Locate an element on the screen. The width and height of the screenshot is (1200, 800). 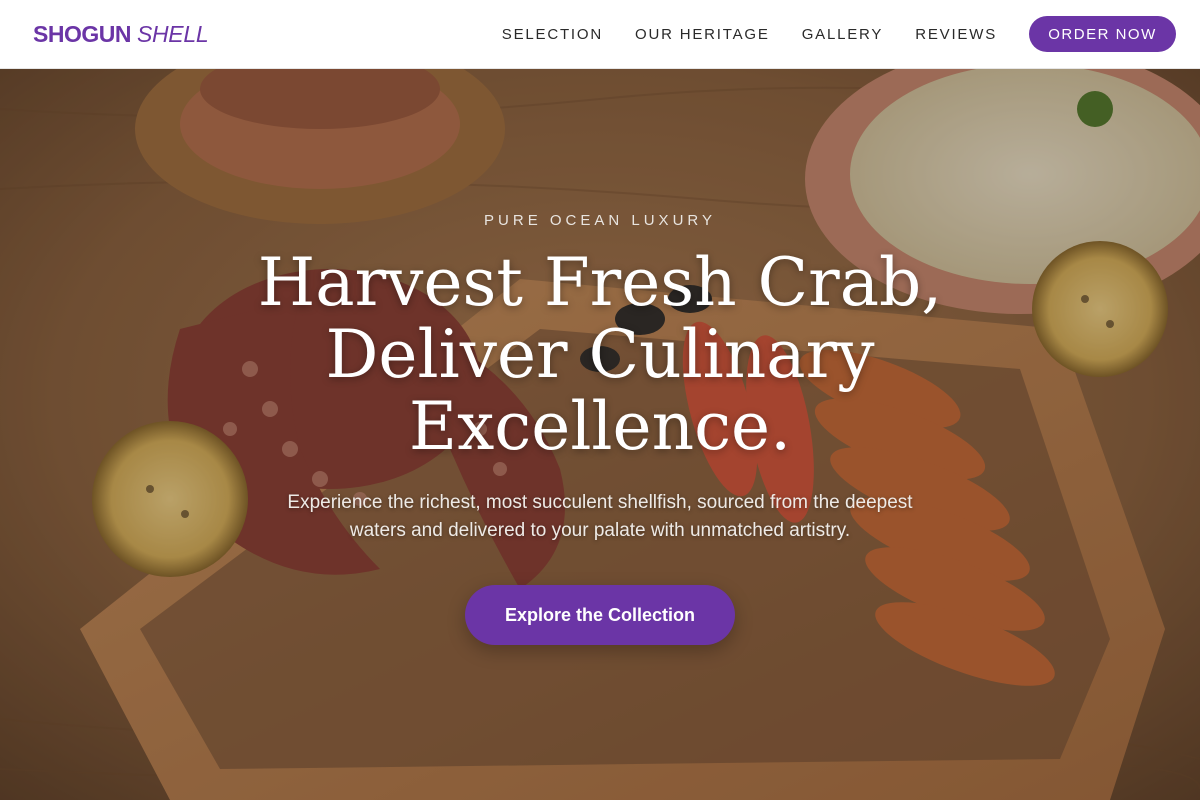
headline-line-3: Excellence. is located at coordinates (600, 426).